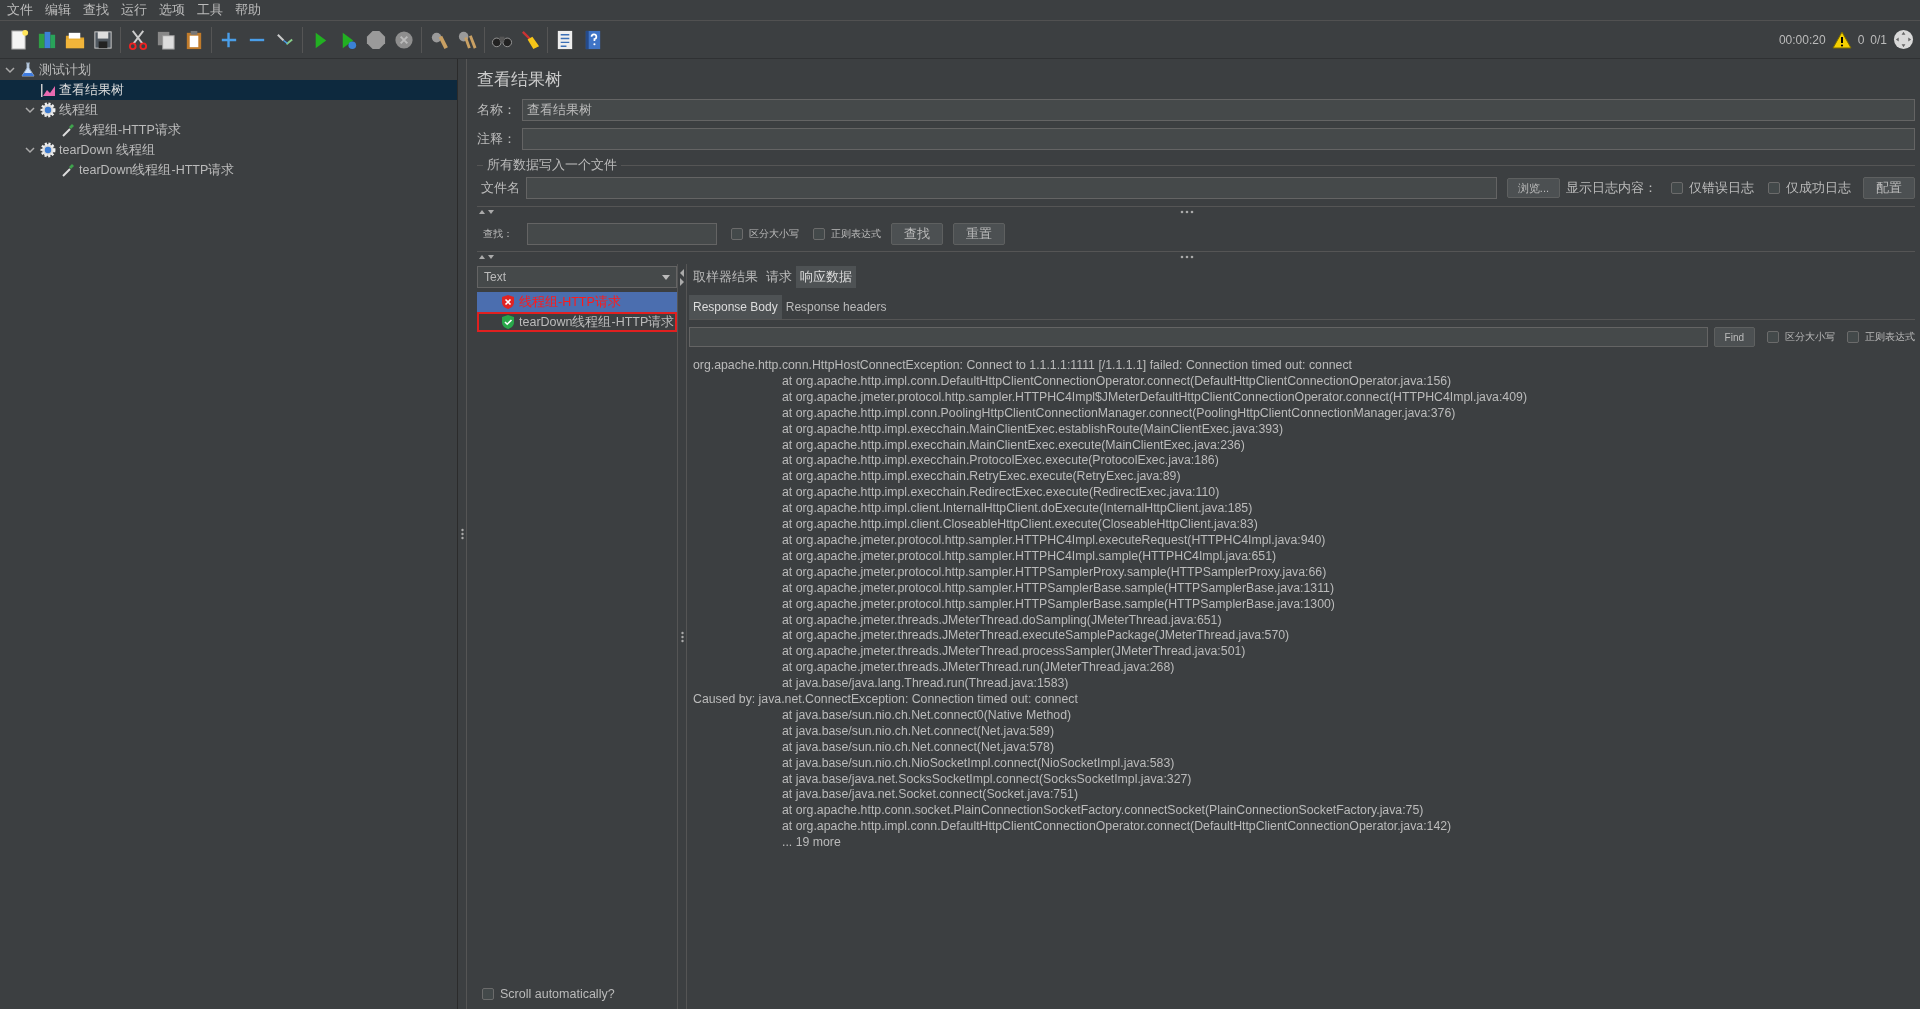 This screenshot has width=1920, height=1009. What do you see at coordinates (1117, 827) in the screenshot?
I see `response-line: at org.apache.http.impl.conn.DefaultHttpClientConnectionOperator.connect(DefaultHttpClientConnectionOperator.java:142)` at bounding box center [1117, 827].